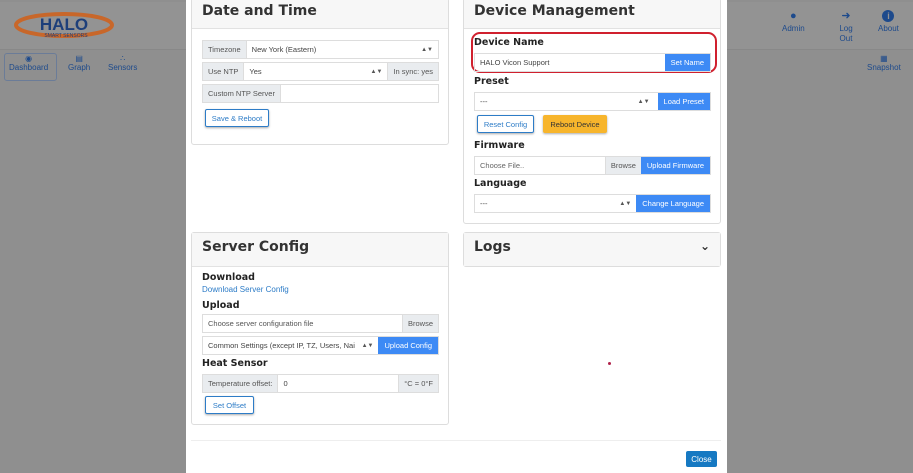 The width and height of the screenshot is (913, 473). What do you see at coordinates (701, 459) in the screenshot?
I see `close-button: Close` at bounding box center [701, 459].